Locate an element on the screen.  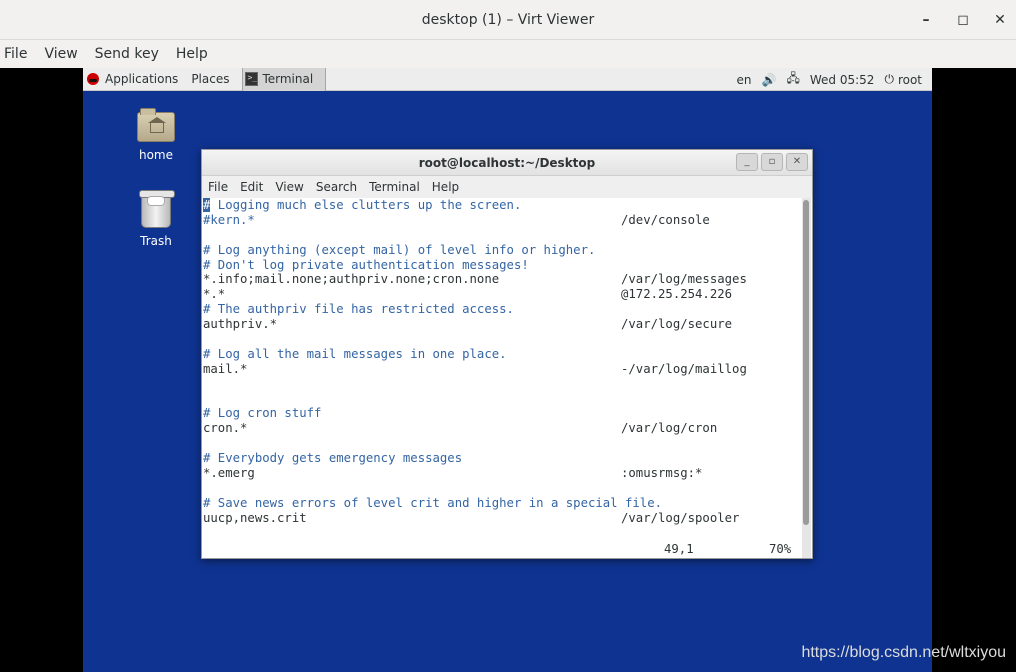
config-selector: uucp,news.crit is located at coordinates (255, 517).